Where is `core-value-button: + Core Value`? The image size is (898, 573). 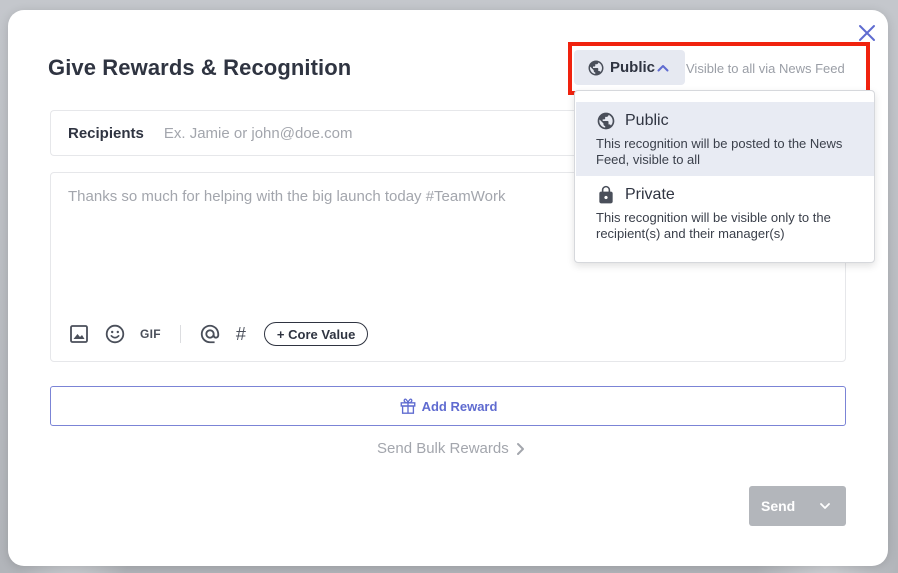 core-value-button: + Core Value is located at coordinates (316, 334).